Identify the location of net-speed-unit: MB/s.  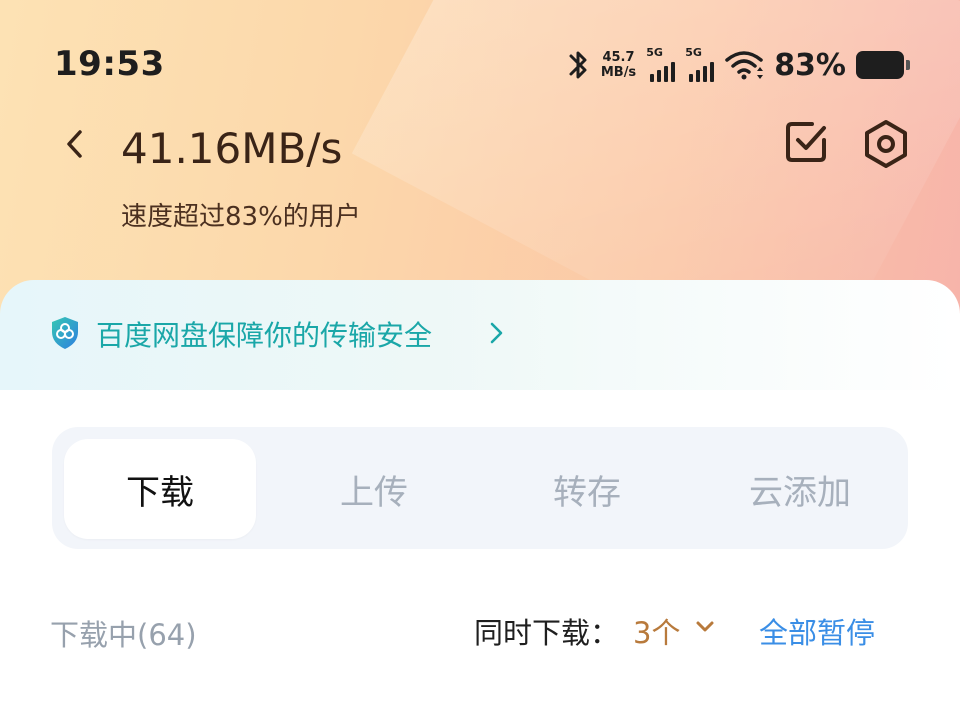
(618, 72).